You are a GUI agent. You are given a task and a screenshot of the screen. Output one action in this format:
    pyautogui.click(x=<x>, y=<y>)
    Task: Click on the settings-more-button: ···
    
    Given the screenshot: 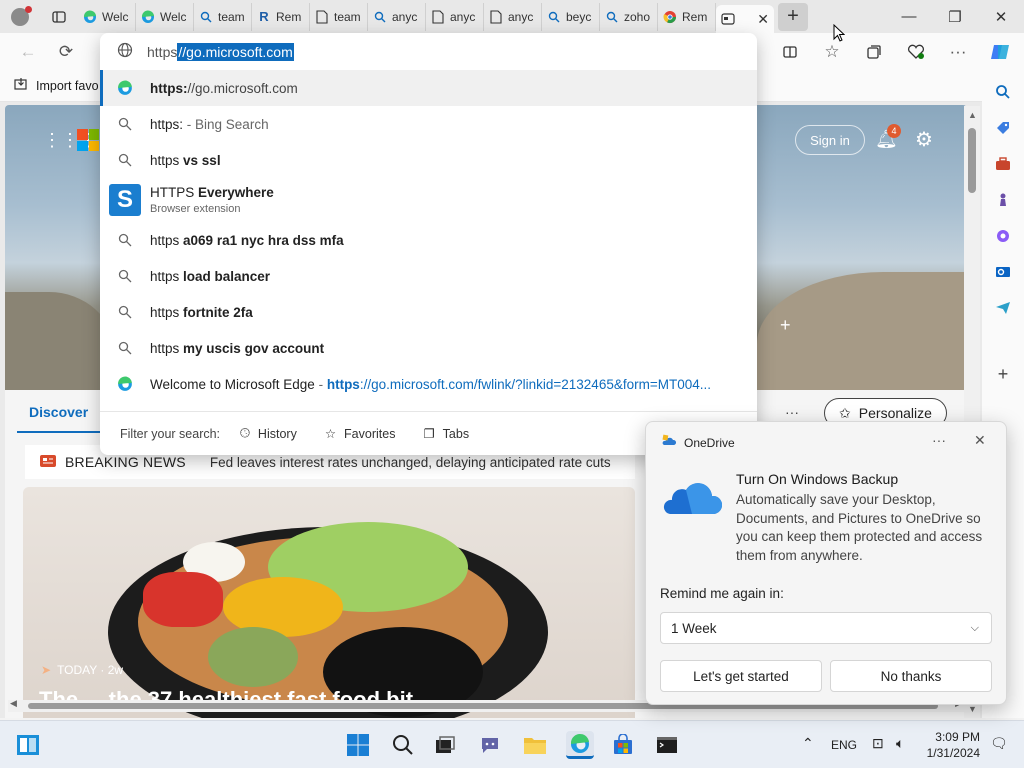 What is the action you would take?
    pyautogui.click(x=958, y=52)
    